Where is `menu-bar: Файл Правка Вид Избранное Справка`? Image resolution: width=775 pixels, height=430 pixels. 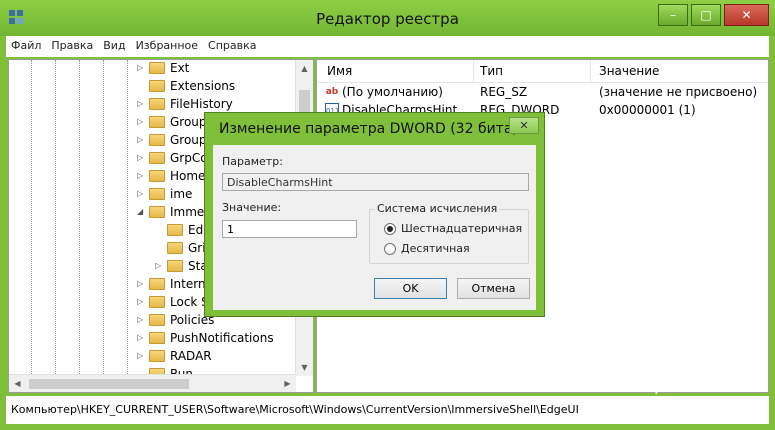
menu-bar: Файл Правка Вид Избранное Справка is located at coordinates (387, 46).